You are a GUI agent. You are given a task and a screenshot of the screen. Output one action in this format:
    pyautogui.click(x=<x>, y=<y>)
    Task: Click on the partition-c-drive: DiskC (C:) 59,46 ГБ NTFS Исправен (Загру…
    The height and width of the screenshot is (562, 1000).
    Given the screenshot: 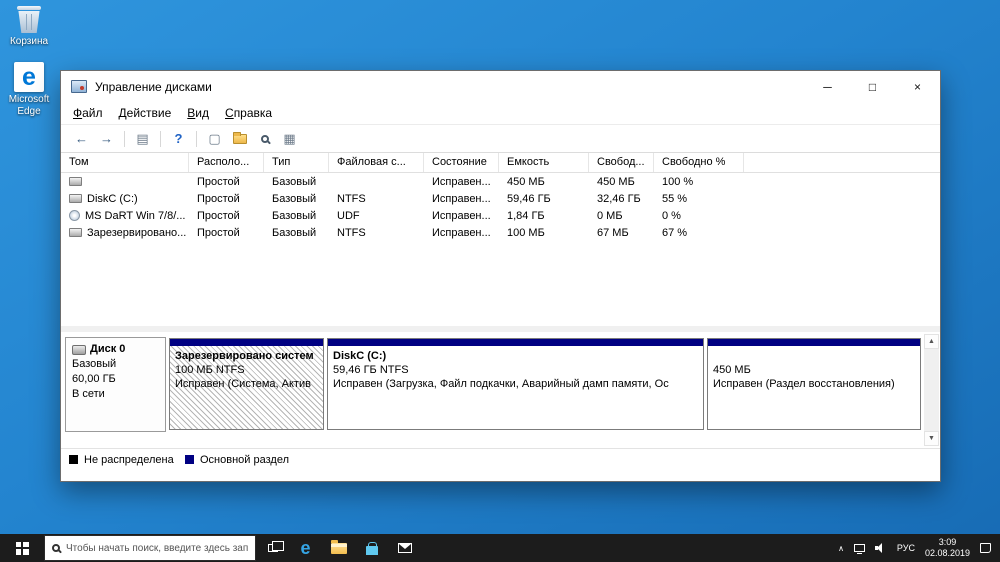 What is the action you would take?
    pyautogui.click(x=515, y=384)
    